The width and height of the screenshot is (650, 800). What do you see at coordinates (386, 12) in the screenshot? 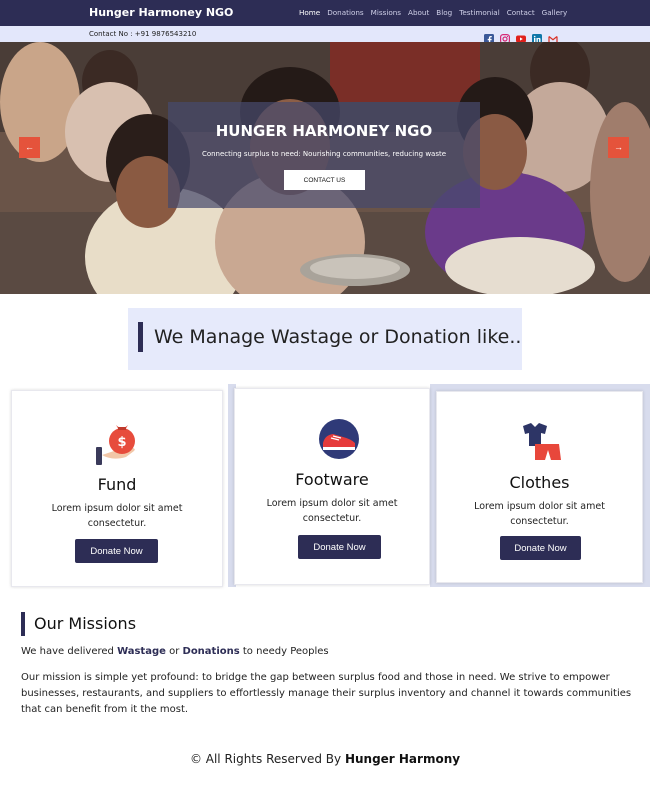
I see `nav-link-missions: Missions` at bounding box center [386, 12].